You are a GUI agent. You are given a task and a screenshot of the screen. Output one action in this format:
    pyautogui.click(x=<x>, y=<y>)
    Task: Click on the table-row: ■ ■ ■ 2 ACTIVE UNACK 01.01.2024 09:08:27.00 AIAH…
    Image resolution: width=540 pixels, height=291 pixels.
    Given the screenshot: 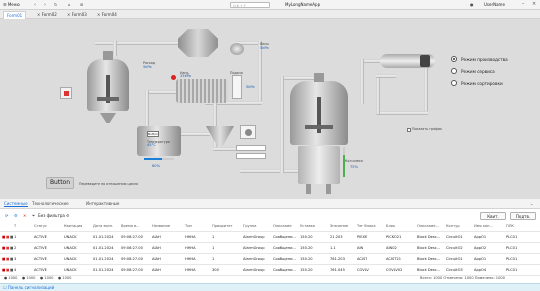 What is the action you would take?
    pyautogui.click(x=270, y=248)
    